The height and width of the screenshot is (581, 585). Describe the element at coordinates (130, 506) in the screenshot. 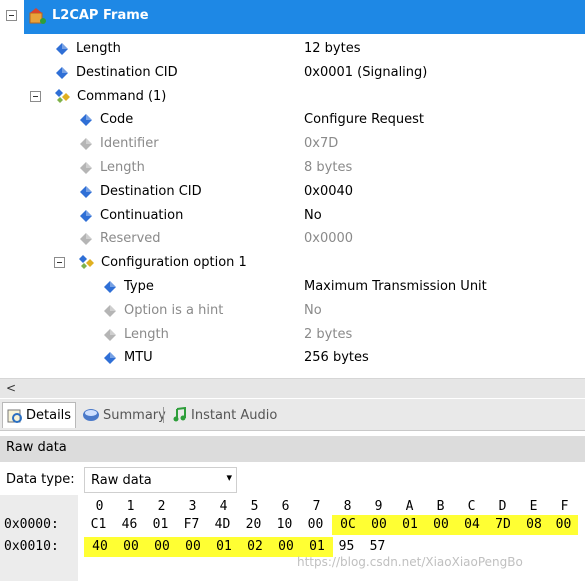

I see `hex-column-header: 1` at that location.